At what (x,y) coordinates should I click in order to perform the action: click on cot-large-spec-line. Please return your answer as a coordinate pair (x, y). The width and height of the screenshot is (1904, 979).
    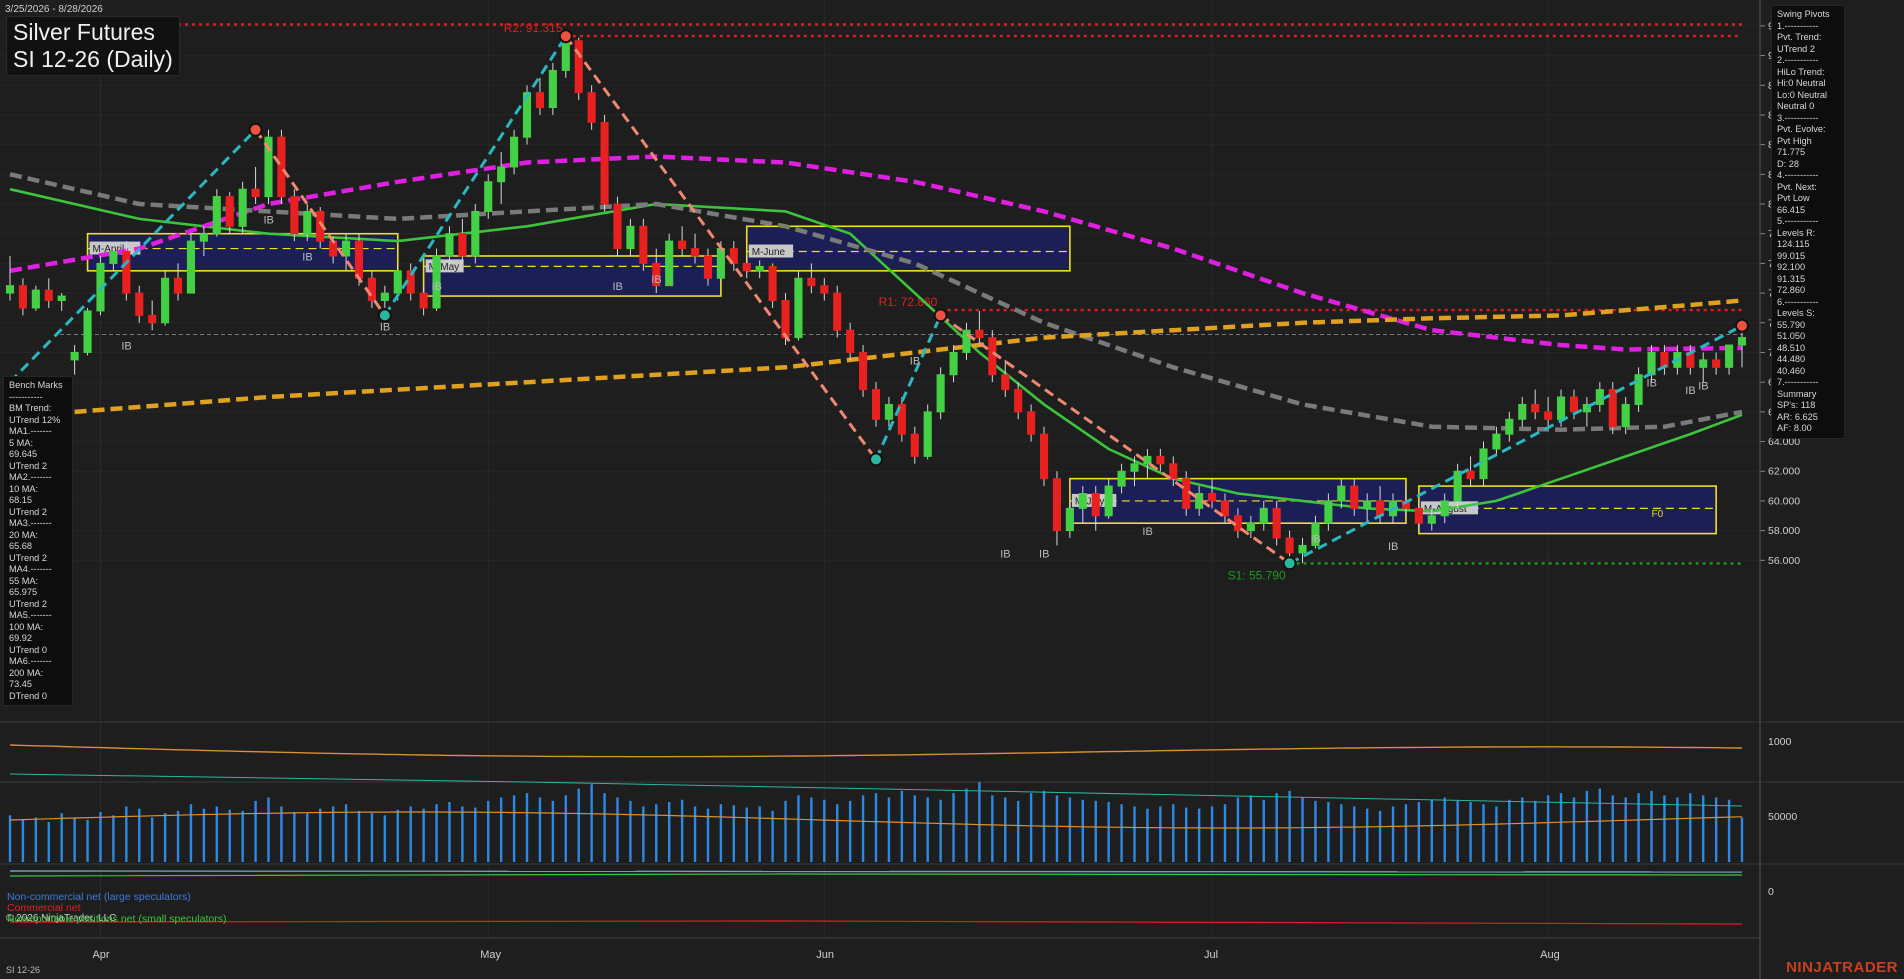
    Looking at the image, I should click on (876, 871).